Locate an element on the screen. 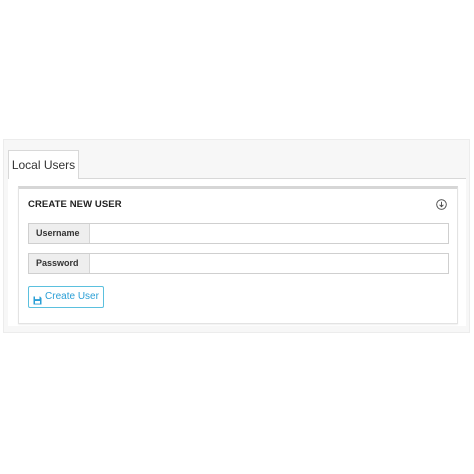  username-field is located at coordinates (269, 233).